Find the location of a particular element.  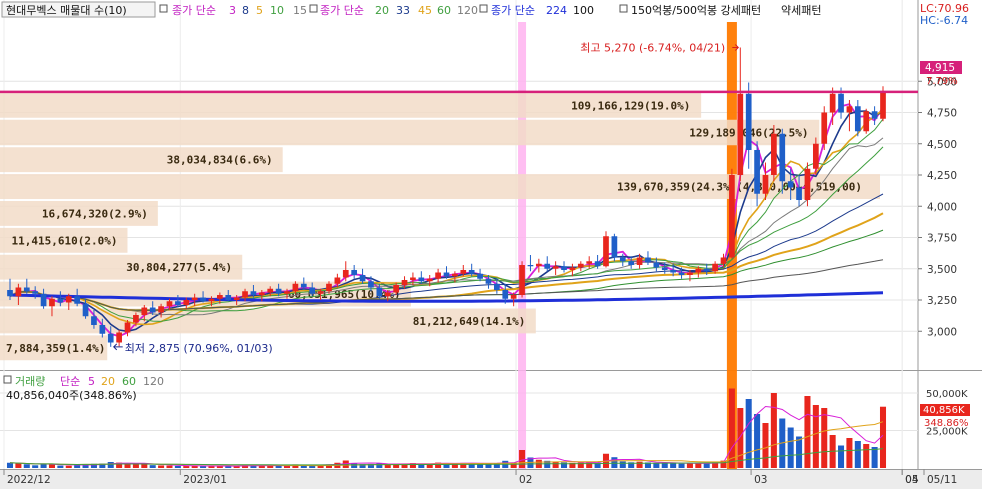

pattern-label: 150억봉/500억봉 강세패턴 is located at coordinates (696, 10).